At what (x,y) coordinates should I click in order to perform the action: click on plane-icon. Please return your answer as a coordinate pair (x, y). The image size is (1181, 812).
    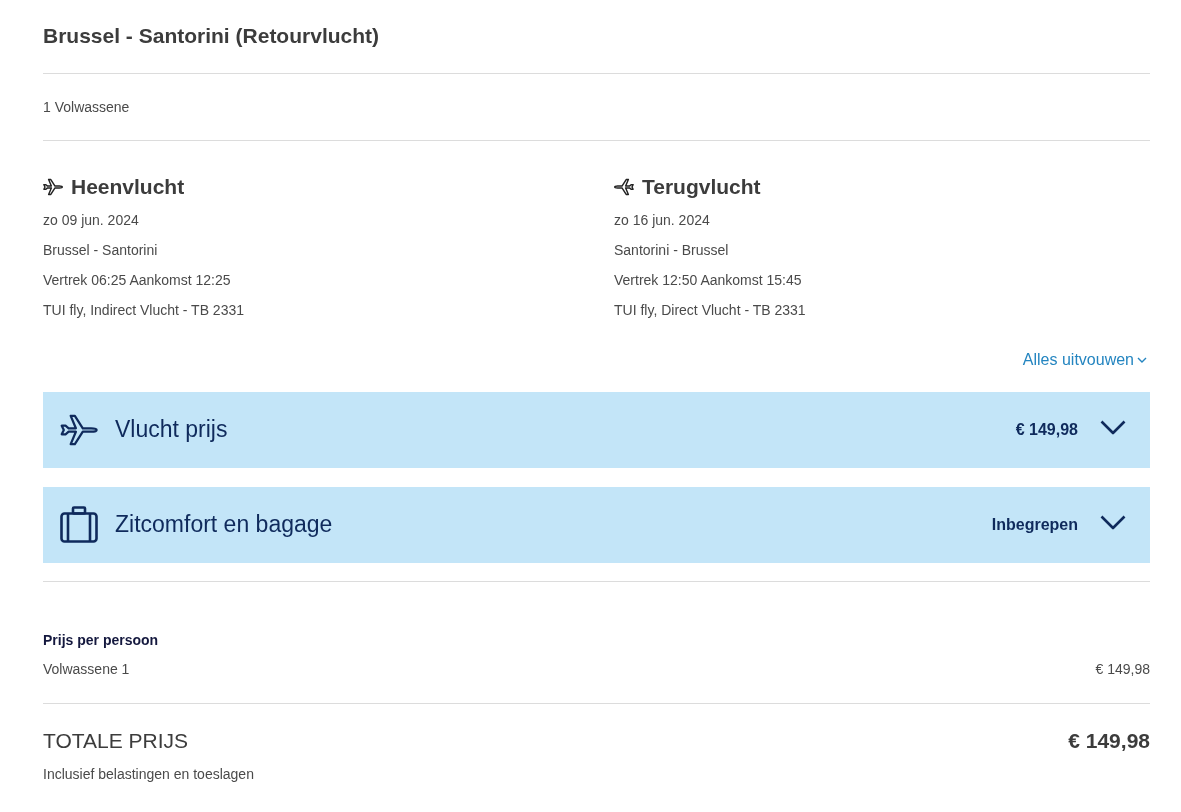
    Looking at the image, I should click on (79, 430).